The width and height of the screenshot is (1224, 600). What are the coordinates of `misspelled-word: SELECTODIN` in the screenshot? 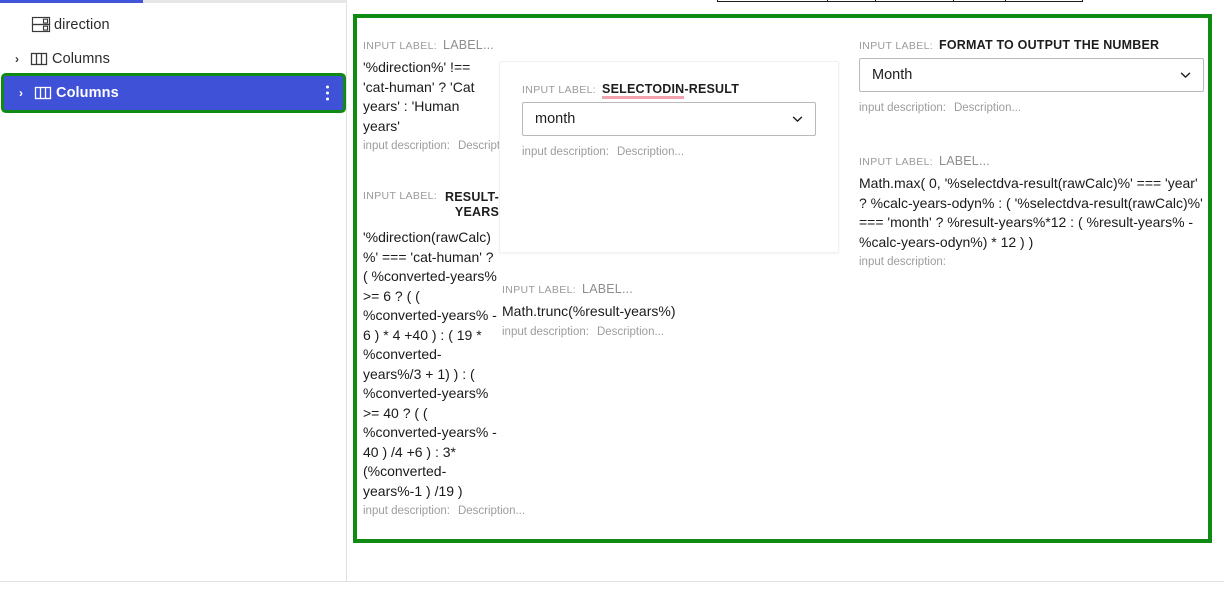 It's located at (643, 90).